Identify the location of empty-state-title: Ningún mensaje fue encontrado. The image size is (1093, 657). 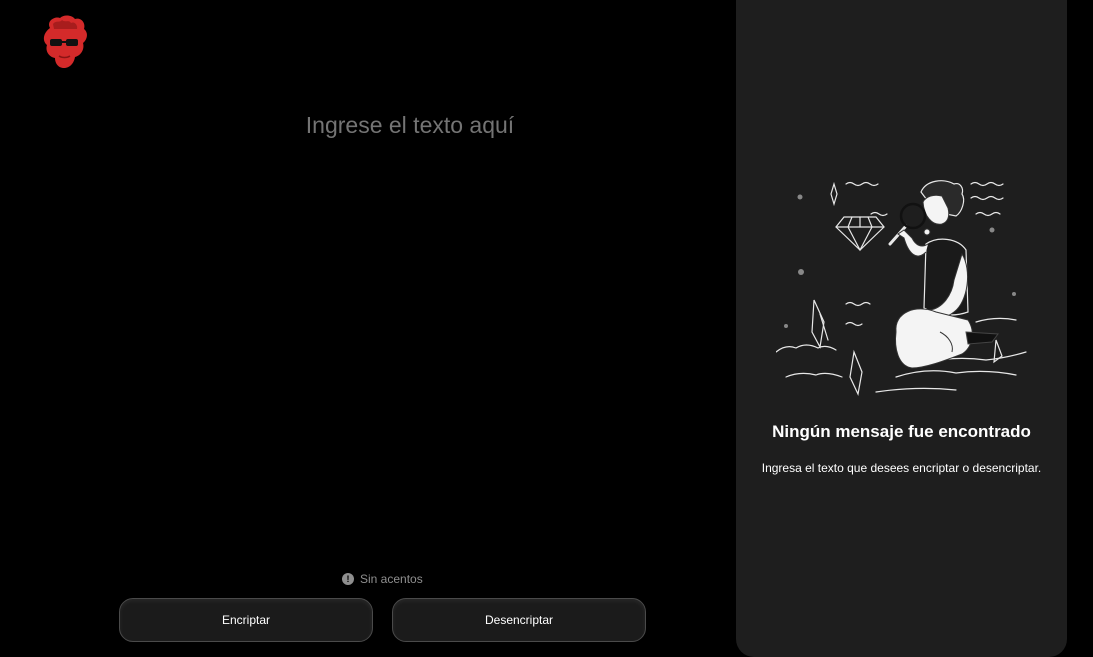
(901, 431).